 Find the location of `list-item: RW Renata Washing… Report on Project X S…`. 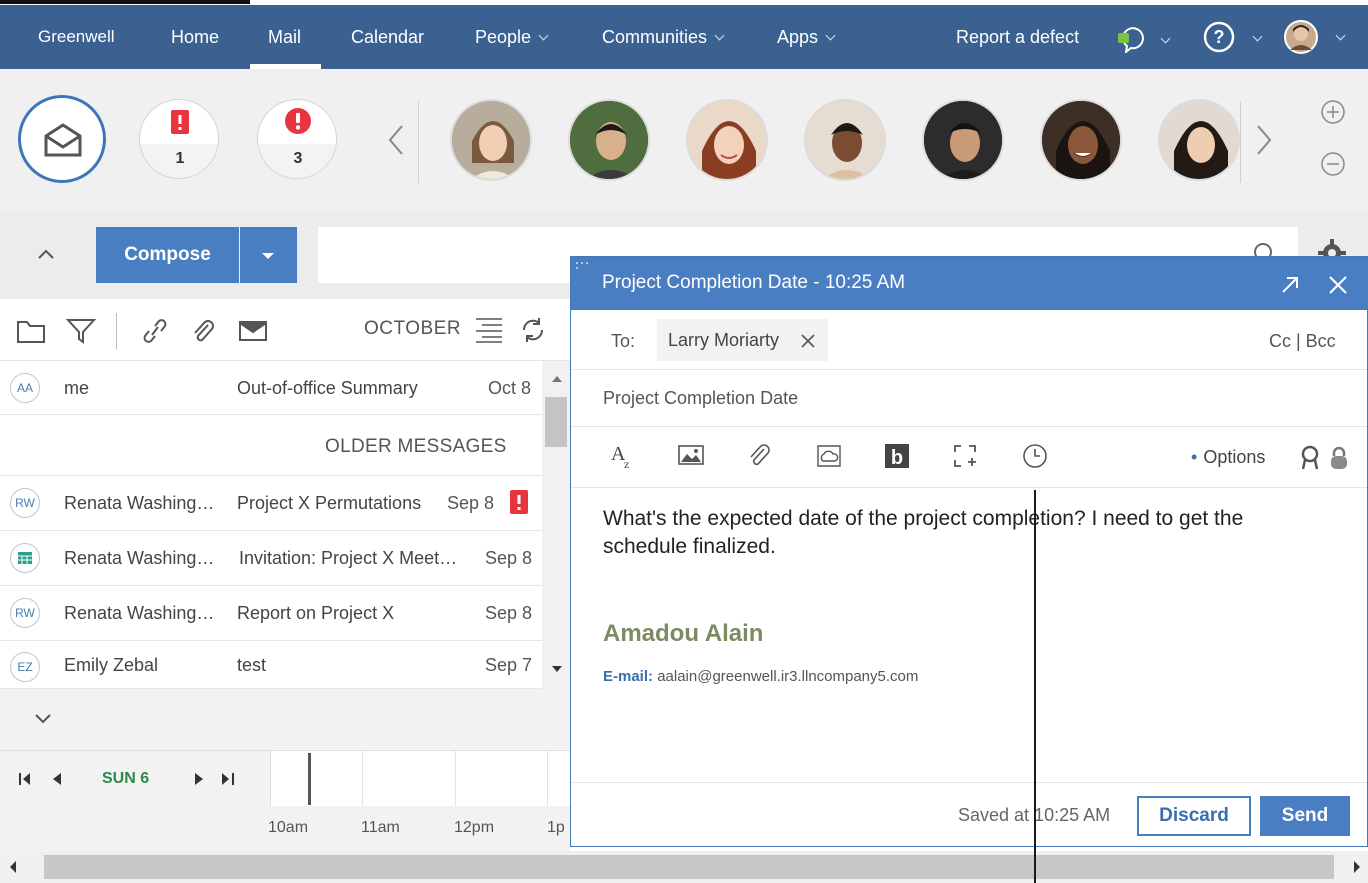

list-item: RW Renata Washing… Report on Project X S… is located at coordinates (271, 613).